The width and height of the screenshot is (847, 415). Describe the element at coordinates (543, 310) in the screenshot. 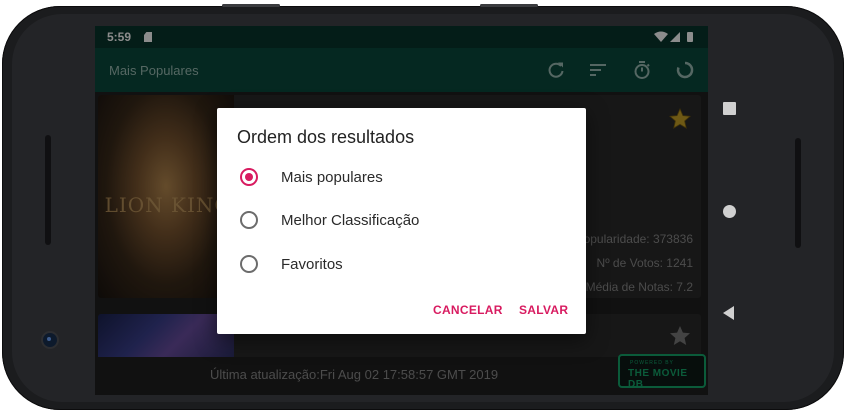

I see `save-button: SALVAR` at that location.